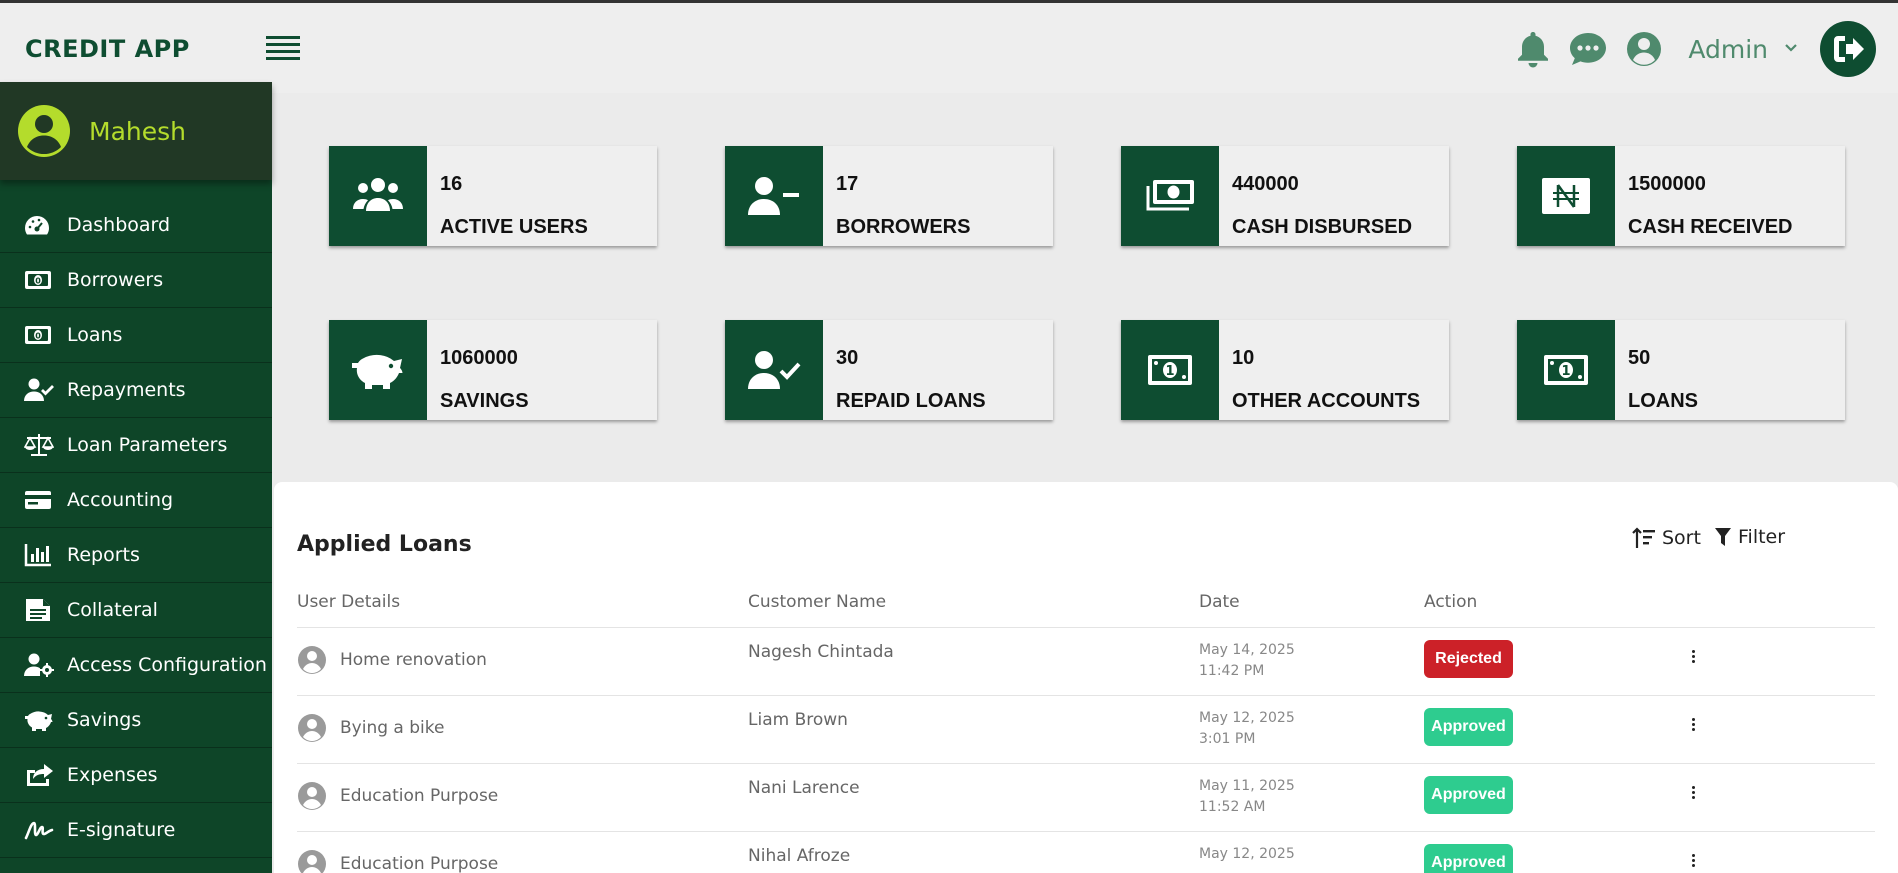 Image resolution: width=1898 pixels, height=873 pixels. Describe the element at coordinates (889, 196) in the screenshot. I see `stat-card-borrowers: 17 BORROWERS` at that location.